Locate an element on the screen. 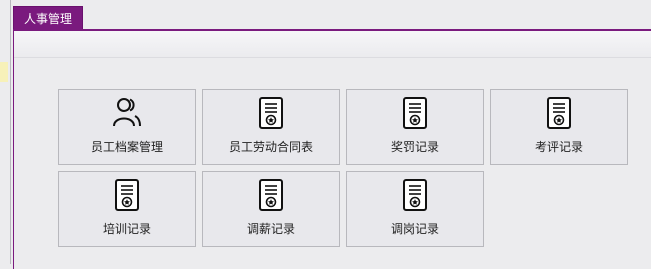 This screenshot has width=651, height=269. tile-label: 调薪记录 is located at coordinates (270, 229).